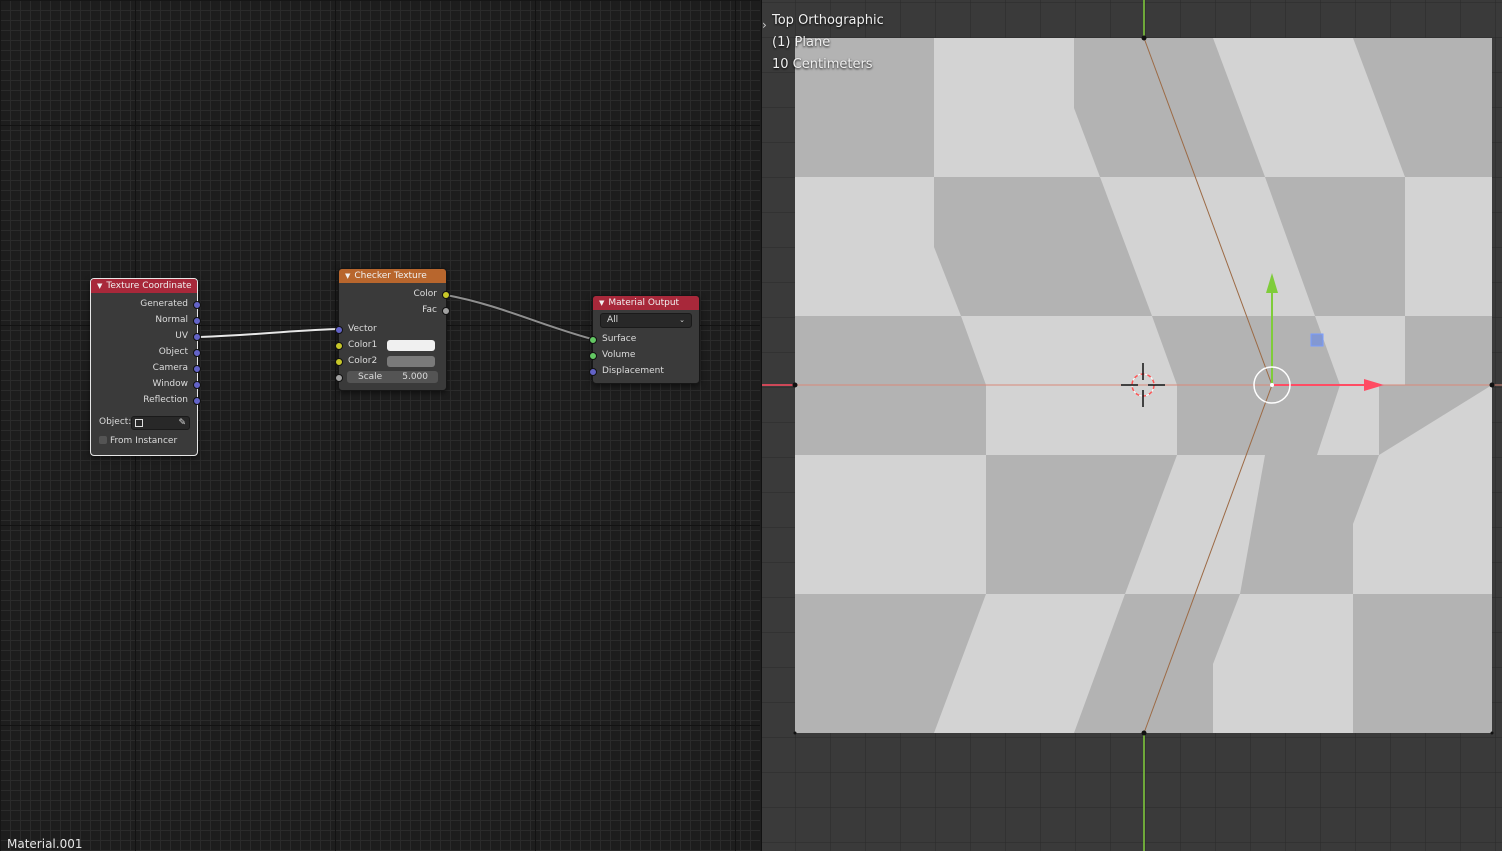 The width and height of the screenshot is (1502, 851). I want to click on output-fac: Fac, so click(394, 310).